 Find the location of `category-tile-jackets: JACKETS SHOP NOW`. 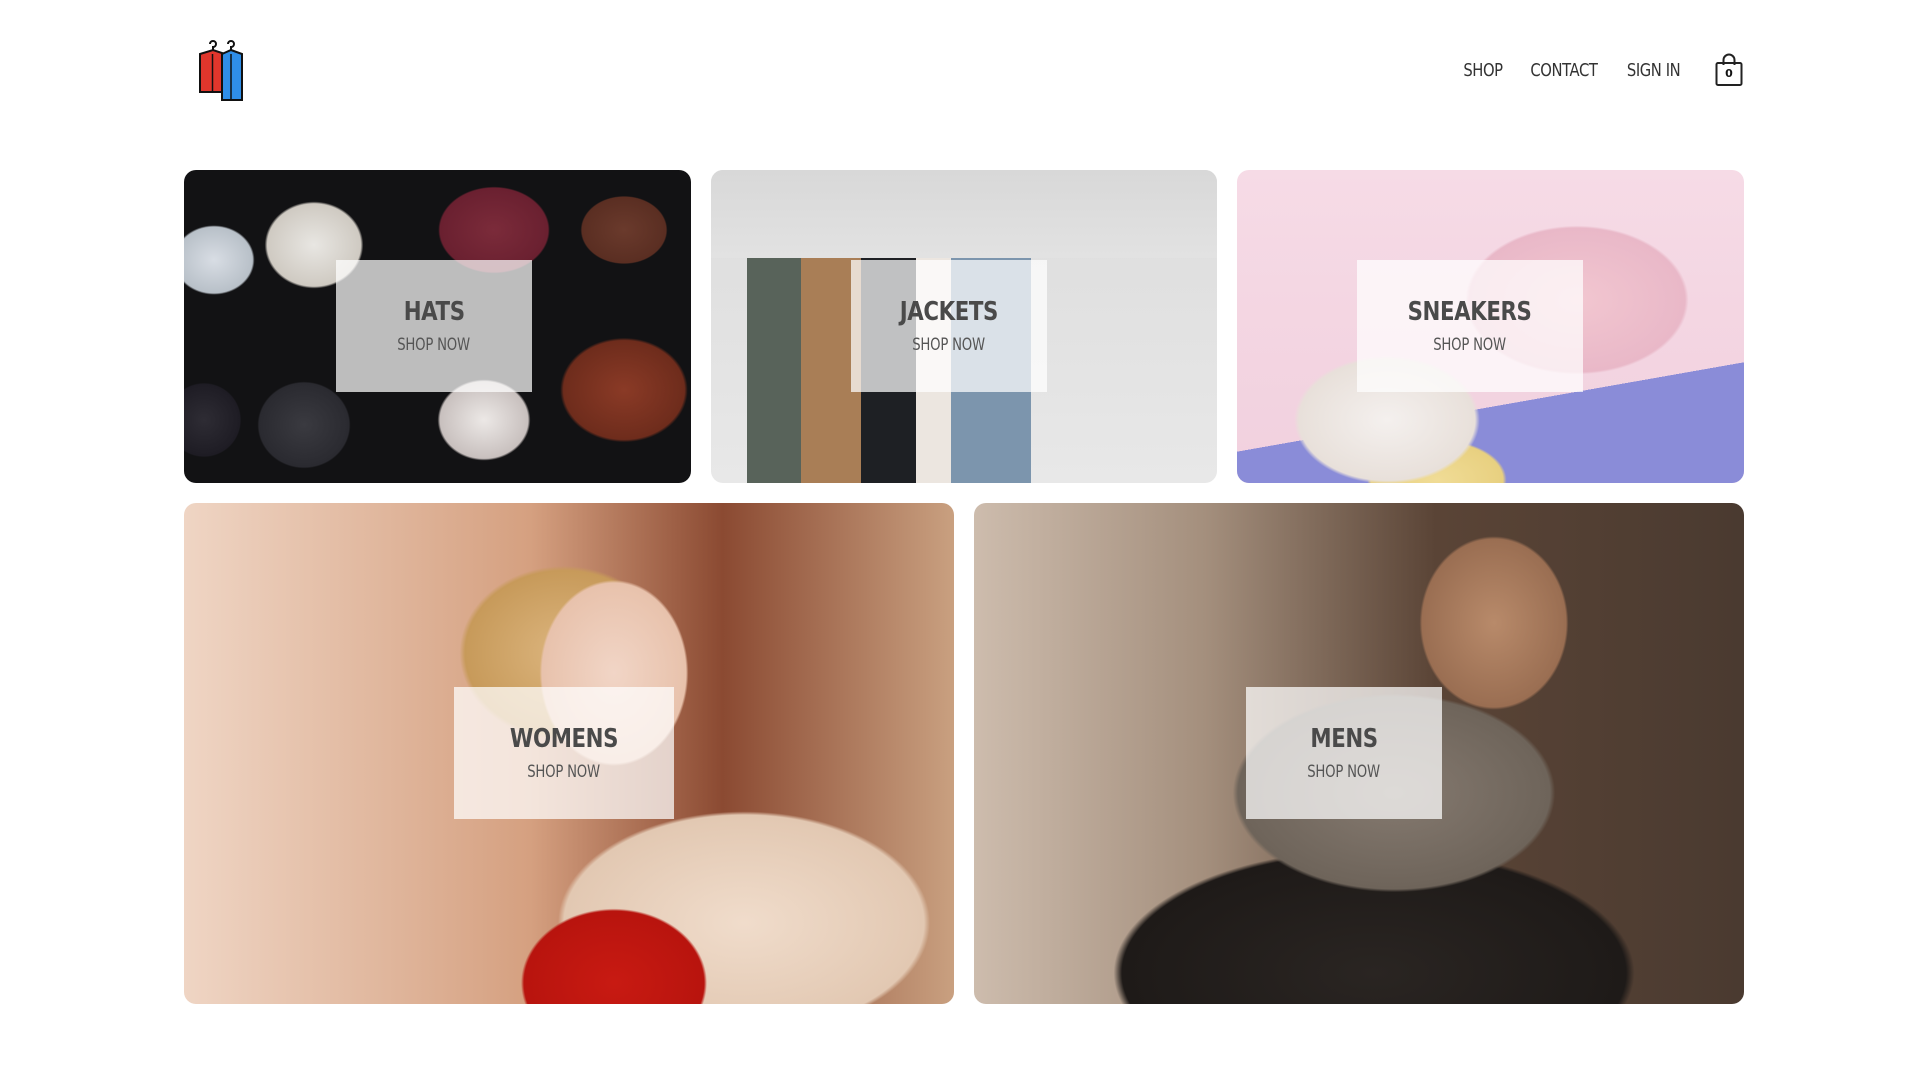

category-tile-jackets: JACKETS SHOP NOW is located at coordinates (964, 326).